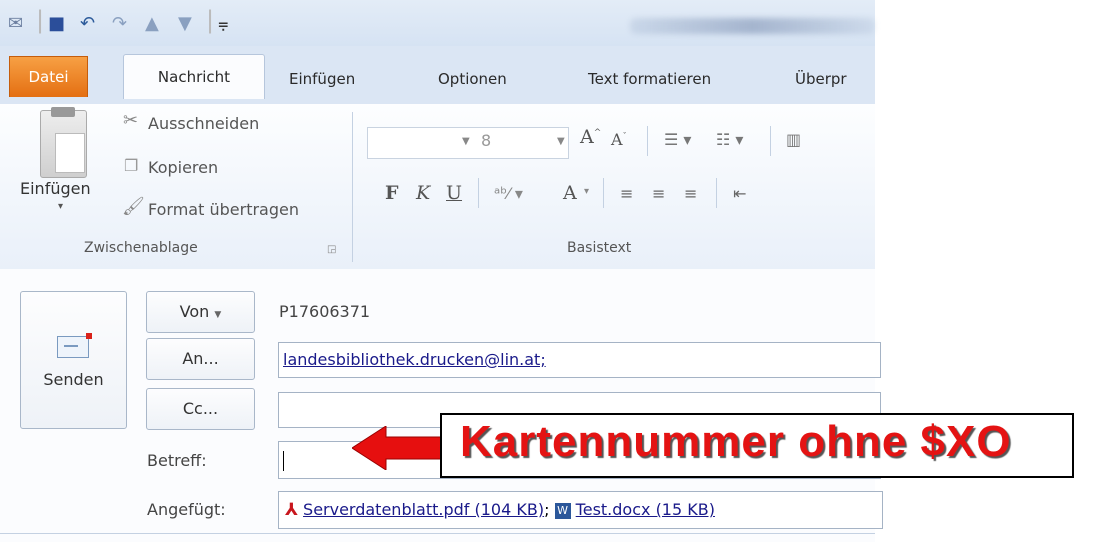 Image resolution: width=1096 pixels, height=542 pixels. I want to click on font-dropdown-icon: ▼, so click(466, 141).